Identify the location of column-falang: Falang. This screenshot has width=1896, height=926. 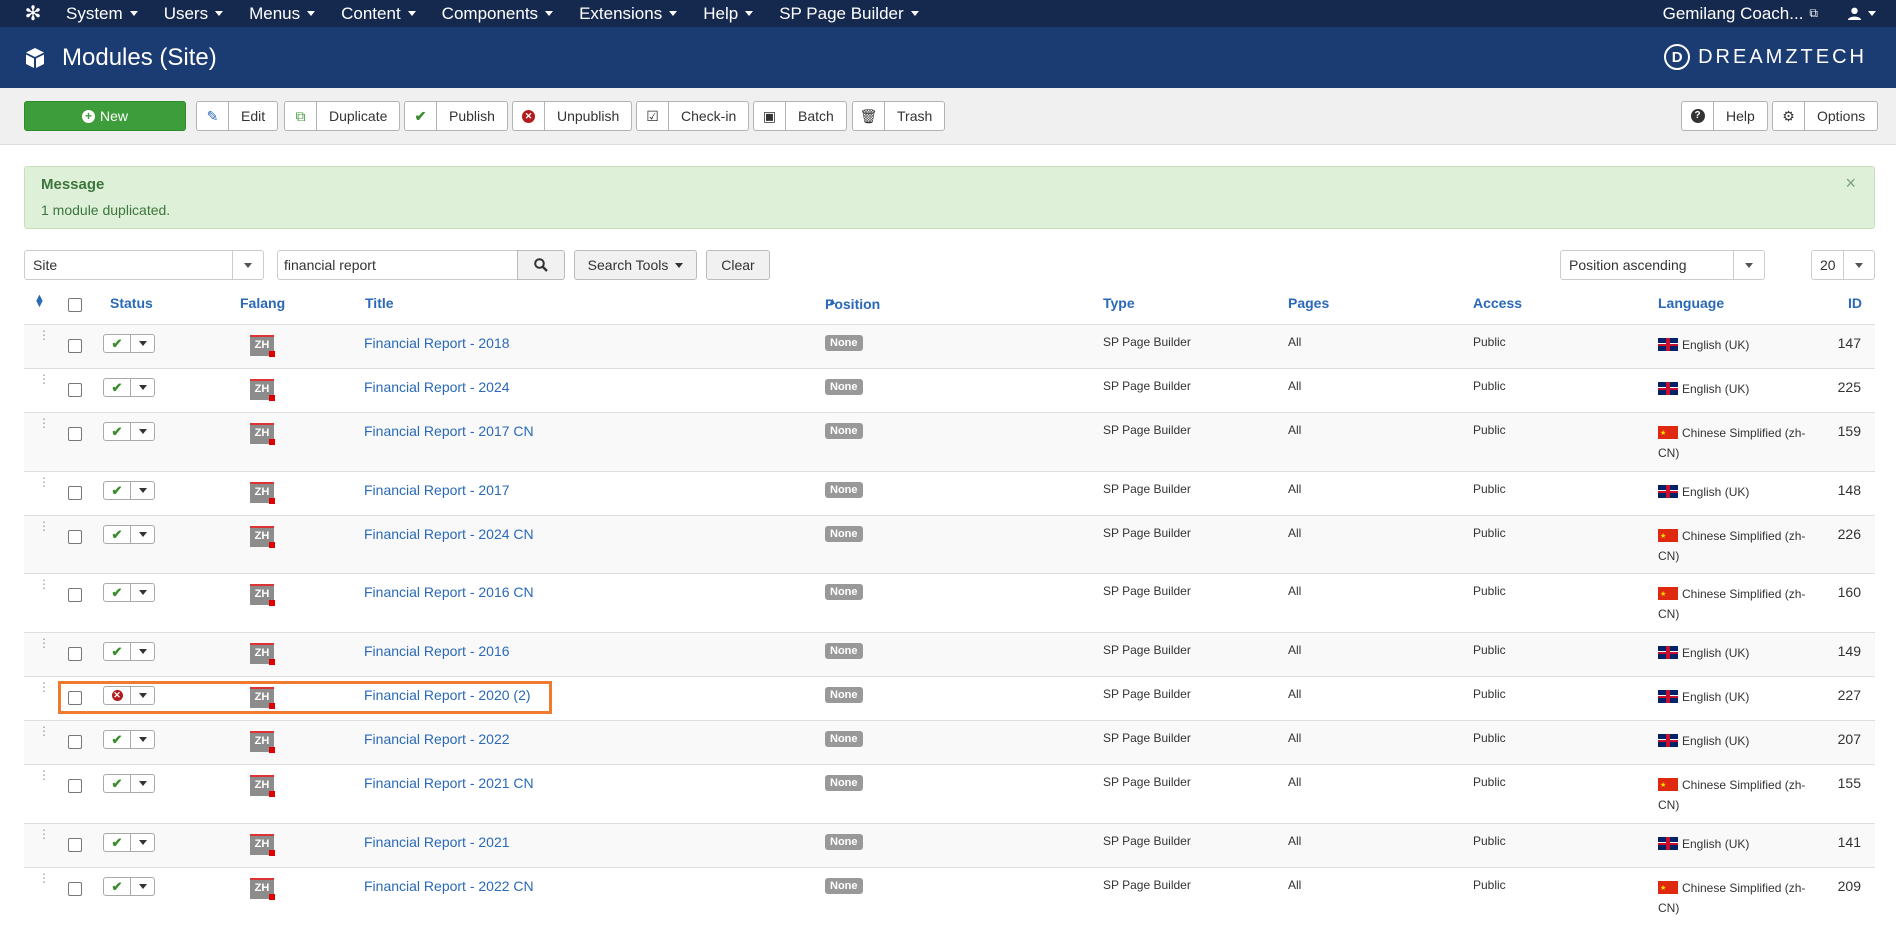
(262, 303).